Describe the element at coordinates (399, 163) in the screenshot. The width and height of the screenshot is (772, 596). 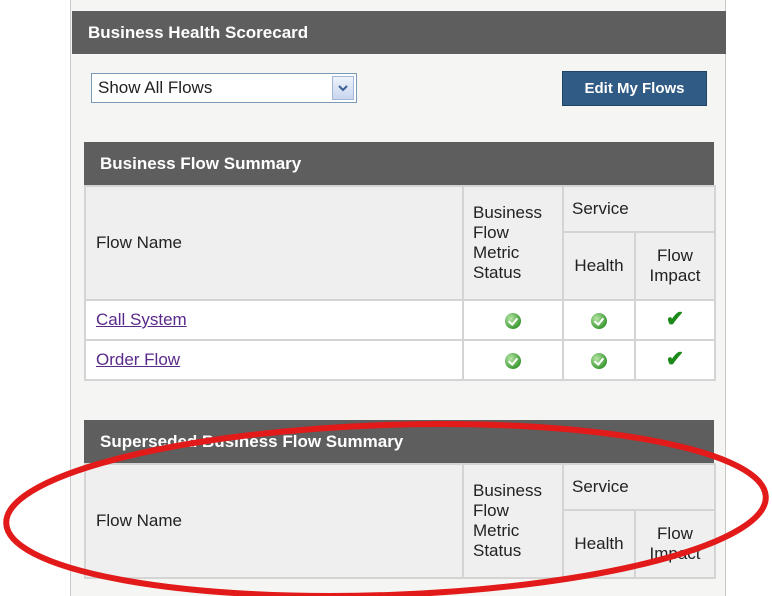
I see `business-flow-summary-title: Business Flow Summary` at that location.